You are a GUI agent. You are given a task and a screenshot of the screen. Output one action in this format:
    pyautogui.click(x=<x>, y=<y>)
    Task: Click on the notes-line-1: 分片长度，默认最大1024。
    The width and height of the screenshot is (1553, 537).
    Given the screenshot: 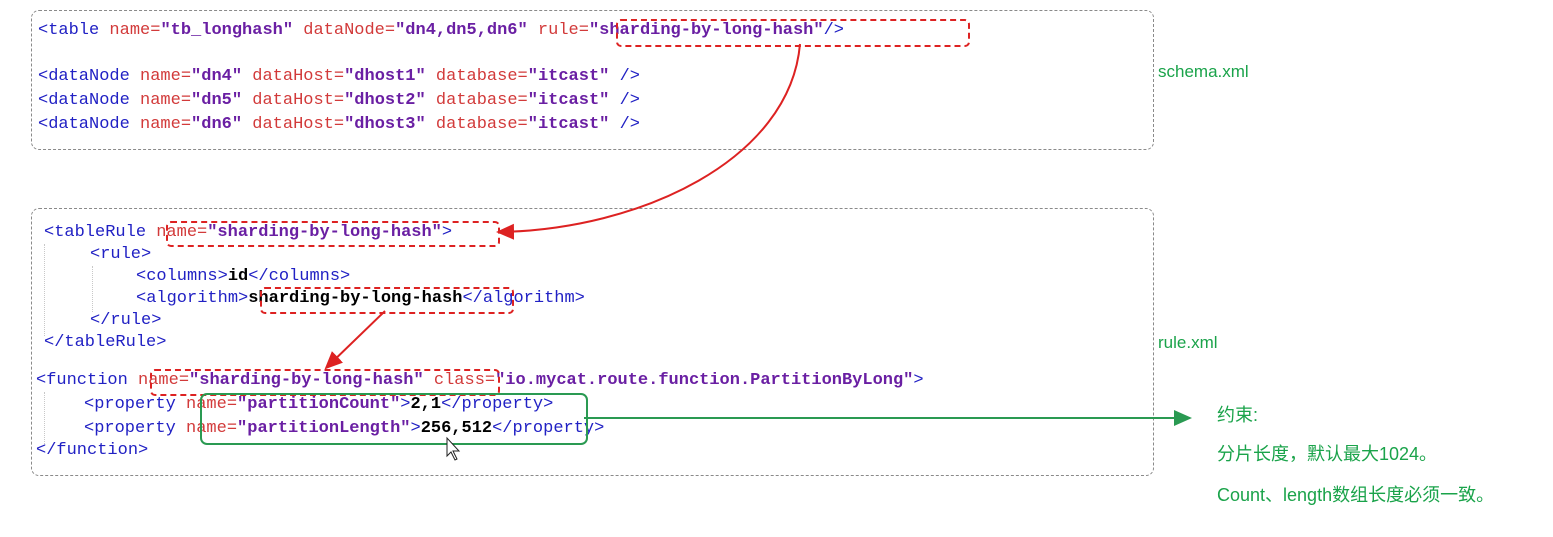 What is the action you would take?
    pyautogui.click(x=1327, y=454)
    